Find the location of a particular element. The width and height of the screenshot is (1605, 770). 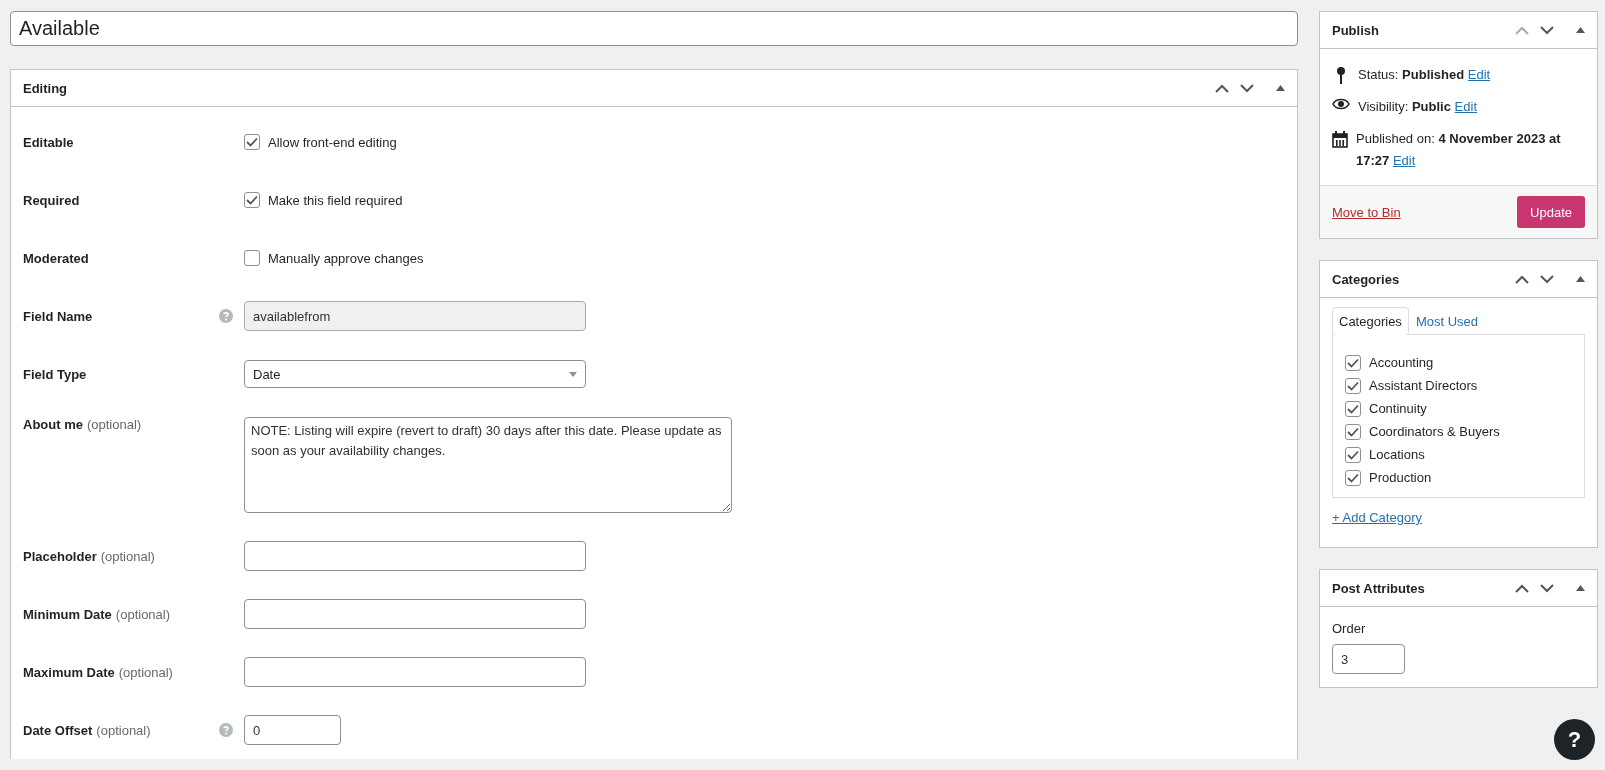

checkbox-label: Accounting is located at coordinates (1401, 362).